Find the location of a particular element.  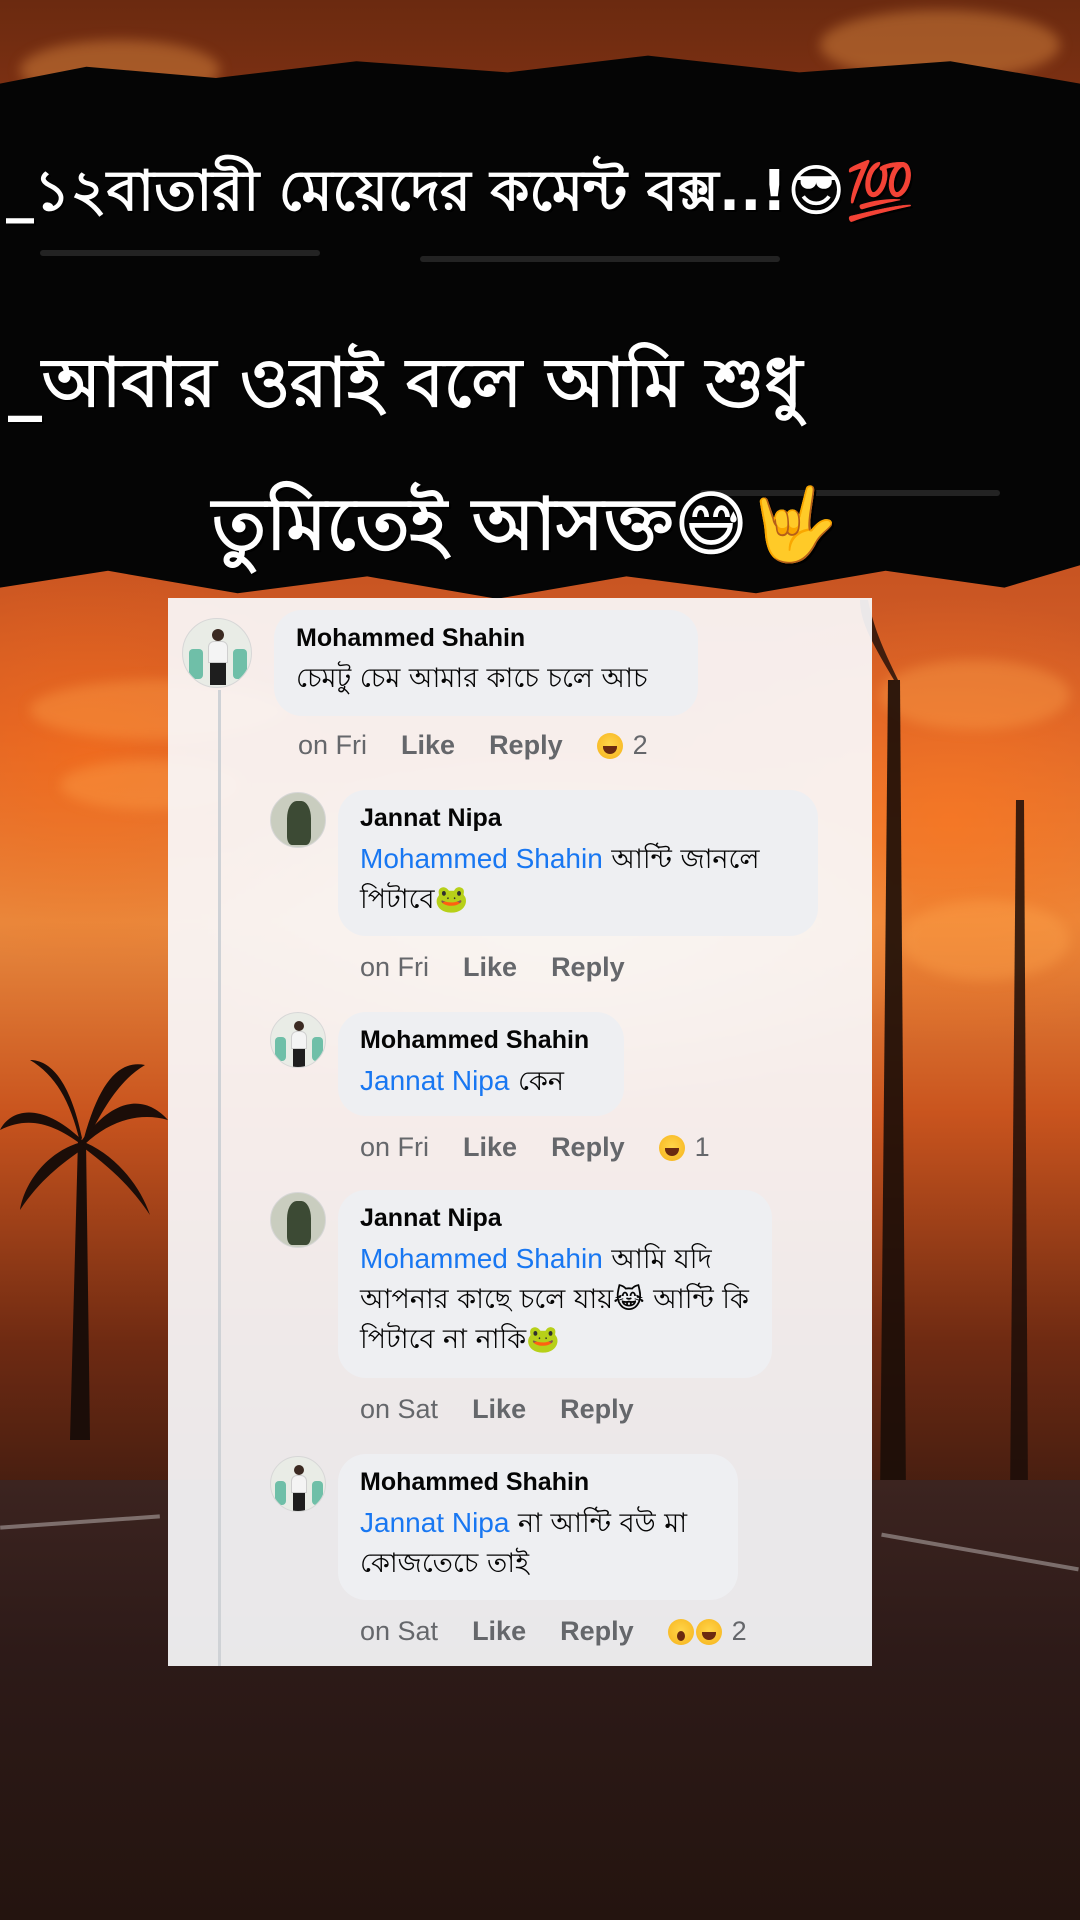

comment-actions: on Fri Like Reply is located at coordinates (509, 967).